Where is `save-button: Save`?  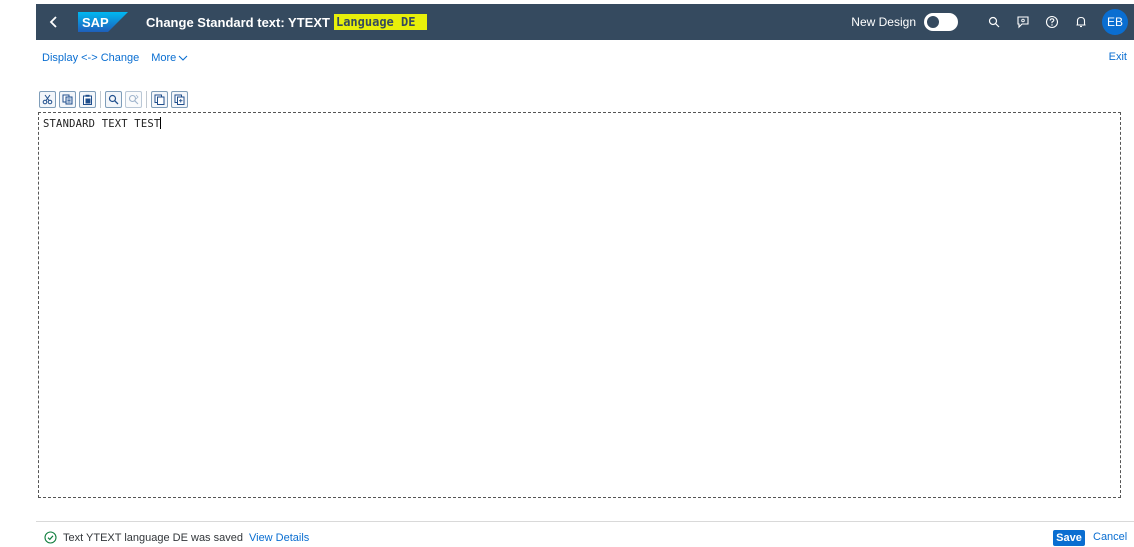
save-button: Save is located at coordinates (1069, 538).